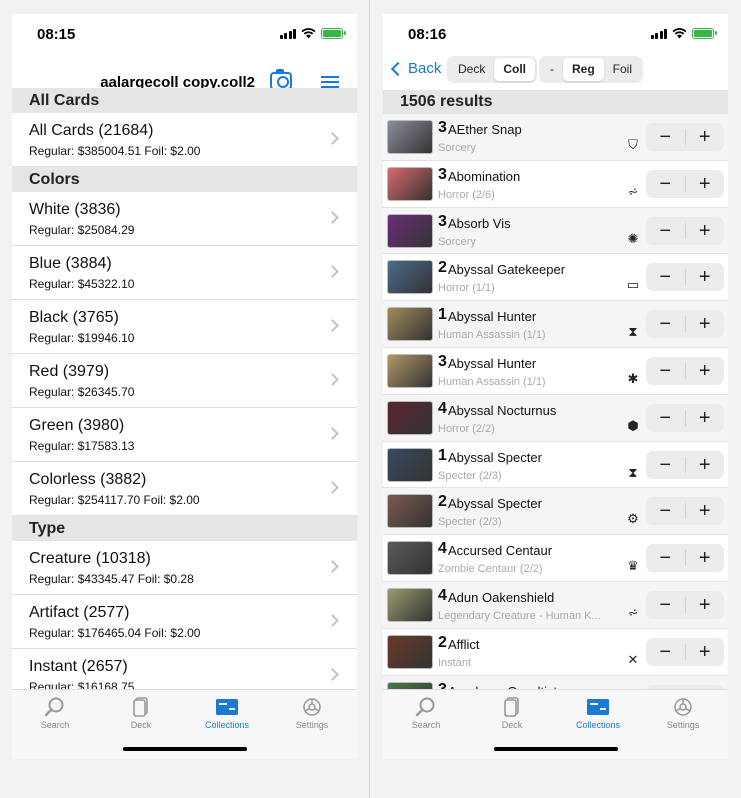 The height and width of the screenshot is (798, 741). I want to click on status-bar: 08:16, so click(555, 35).